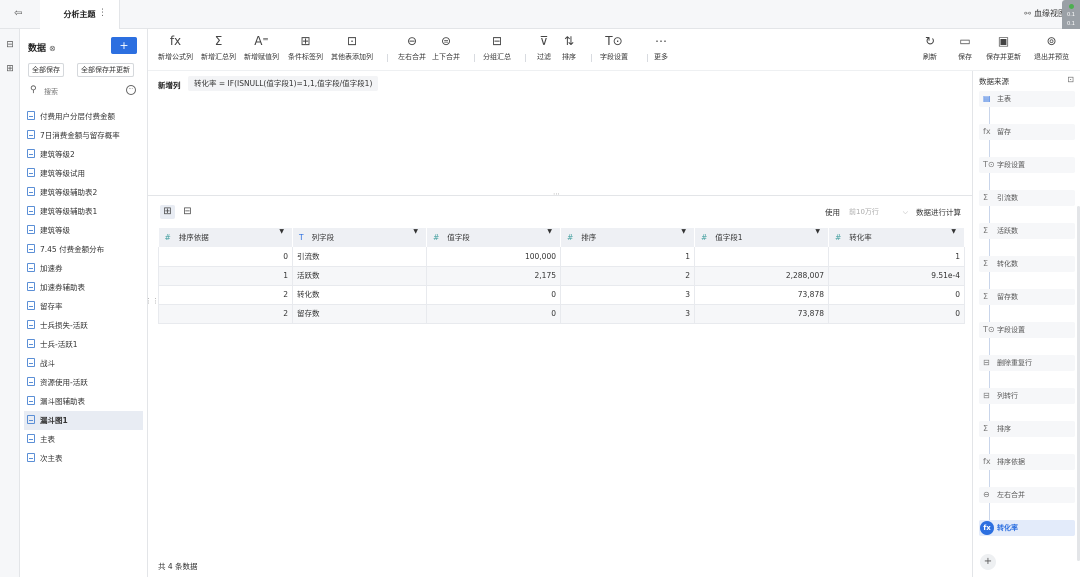 The height and width of the screenshot is (577, 1080). What do you see at coordinates (175, 47) in the screenshot?
I see `new-formula-column-button: fx 新增公式列` at bounding box center [175, 47].